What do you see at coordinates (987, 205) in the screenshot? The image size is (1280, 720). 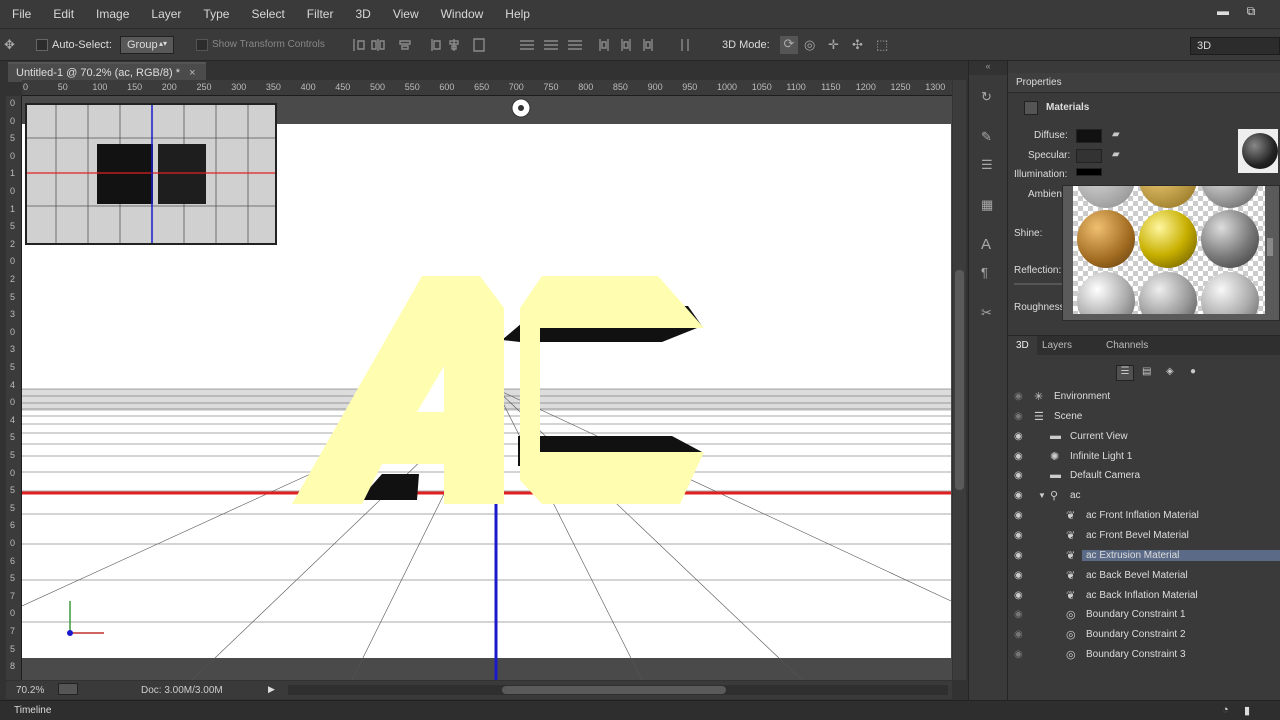 I see `styles-icon: ▦` at bounding box center [987, 205].